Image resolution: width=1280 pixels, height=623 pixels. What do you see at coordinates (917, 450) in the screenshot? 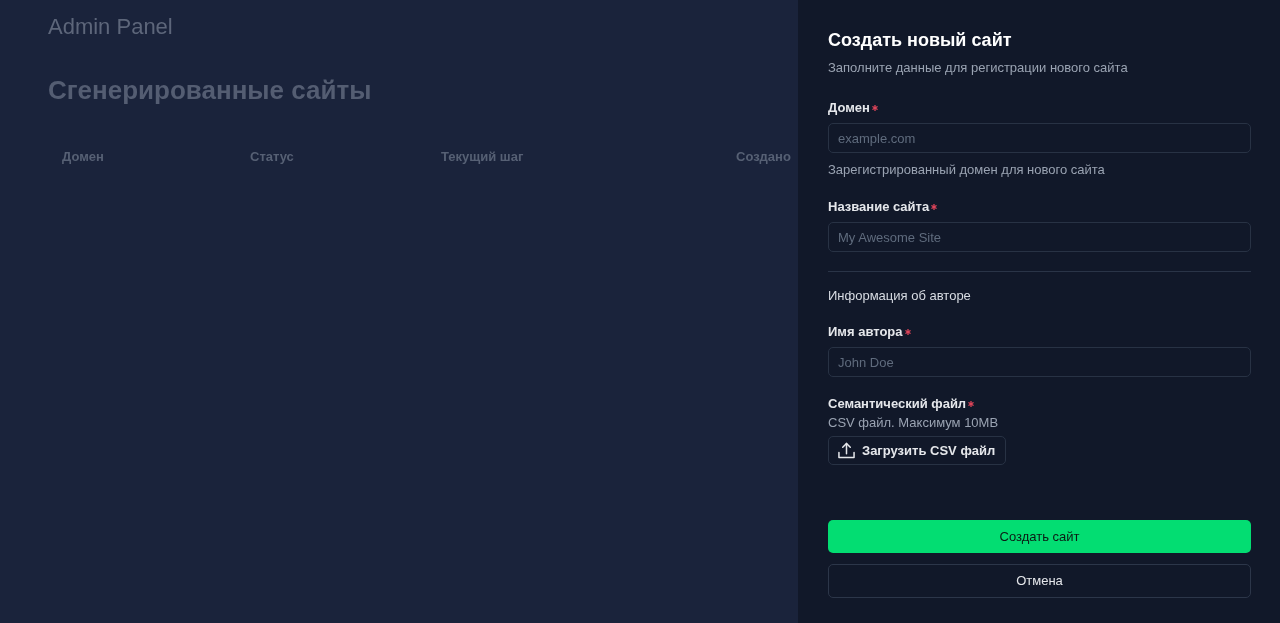
I see `upload-button: Загрузить CSV файл` at bounding box center [917, 450].